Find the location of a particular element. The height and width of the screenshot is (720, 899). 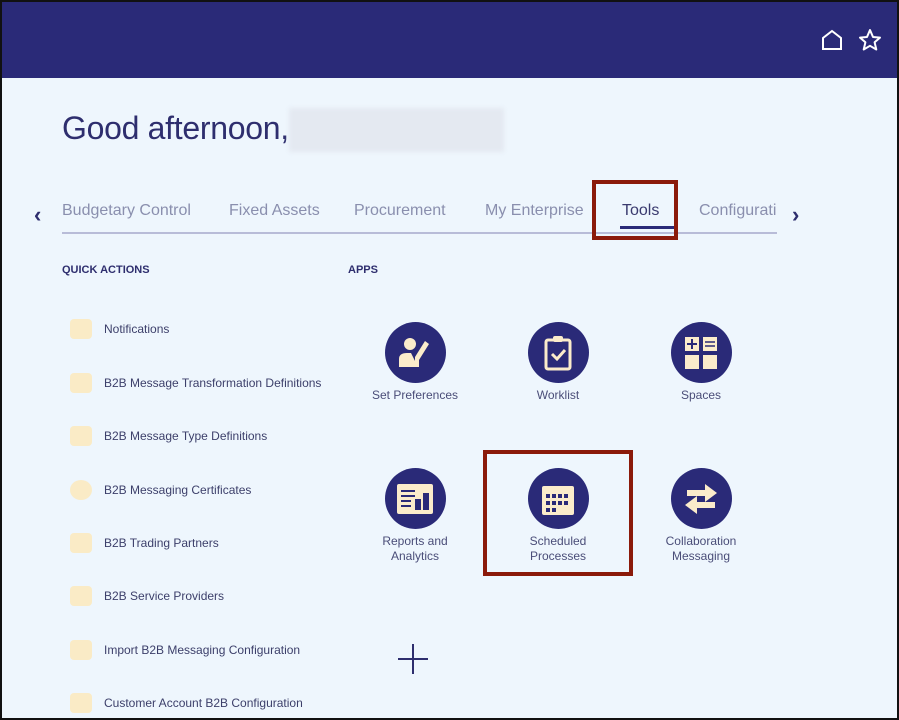

quick-action-import-configuration: Import B2B Messaging Configuration is located at coordinates (185, 650).